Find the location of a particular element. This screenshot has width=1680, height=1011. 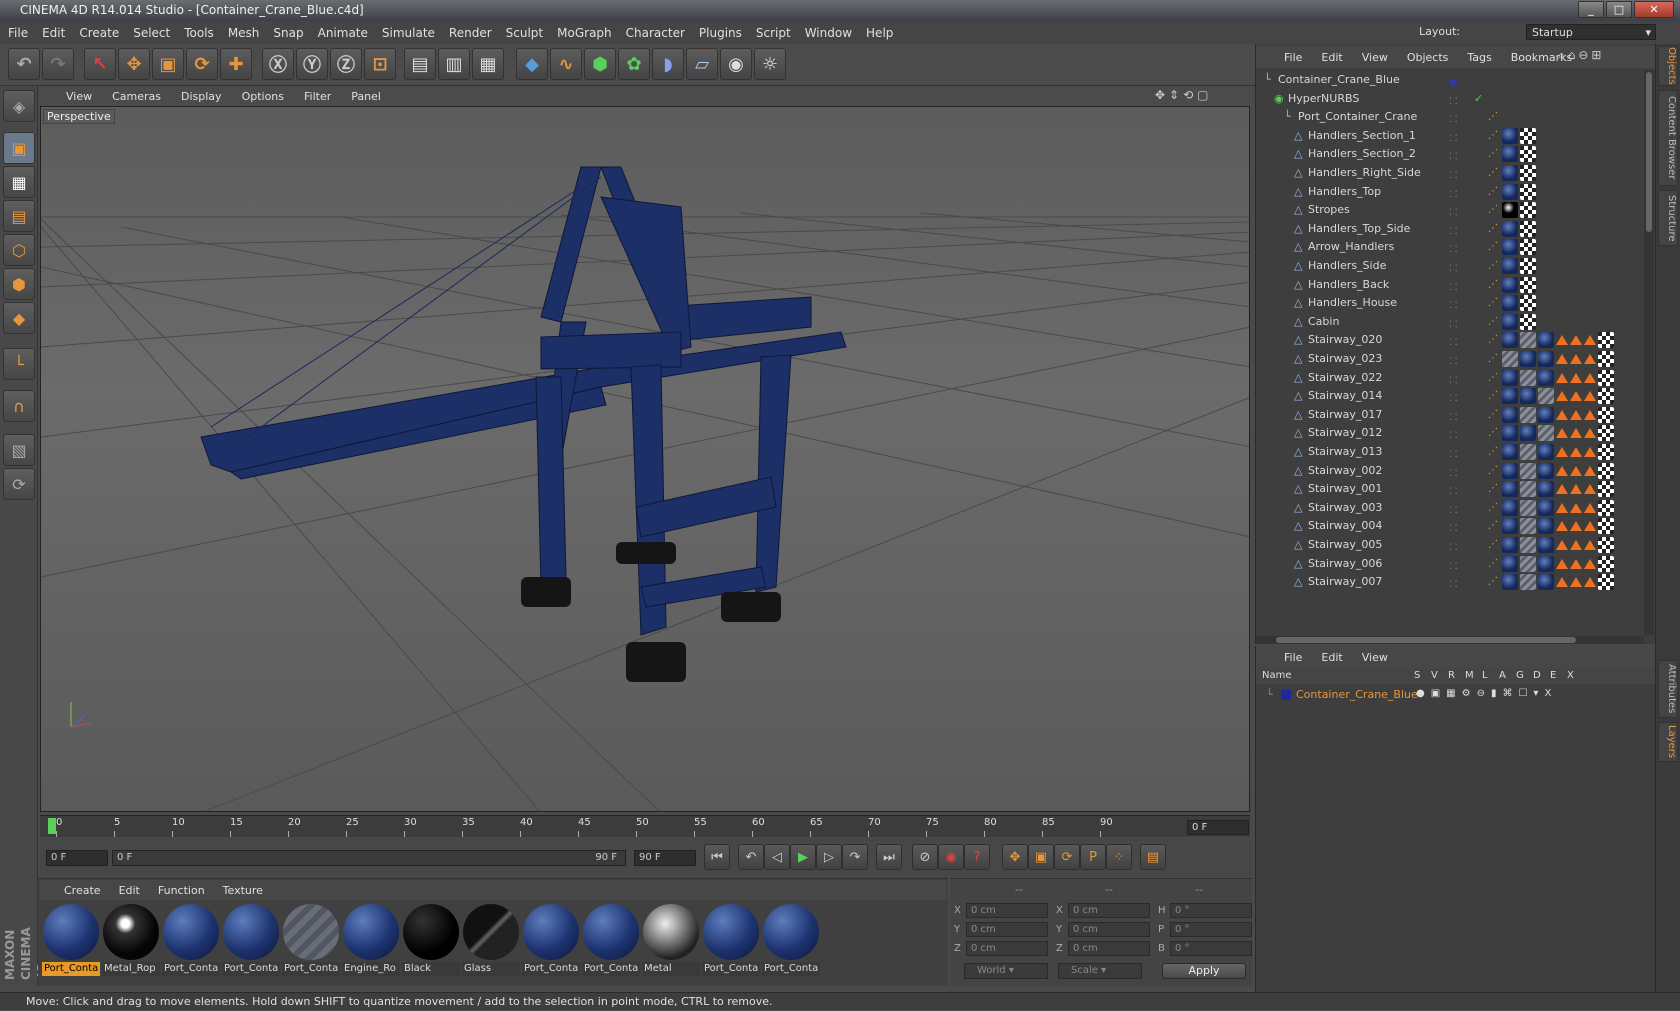

object-row: △ Stairway_023 ⁚ ⁚ ⋰ is located at coordinates (1451, 358).